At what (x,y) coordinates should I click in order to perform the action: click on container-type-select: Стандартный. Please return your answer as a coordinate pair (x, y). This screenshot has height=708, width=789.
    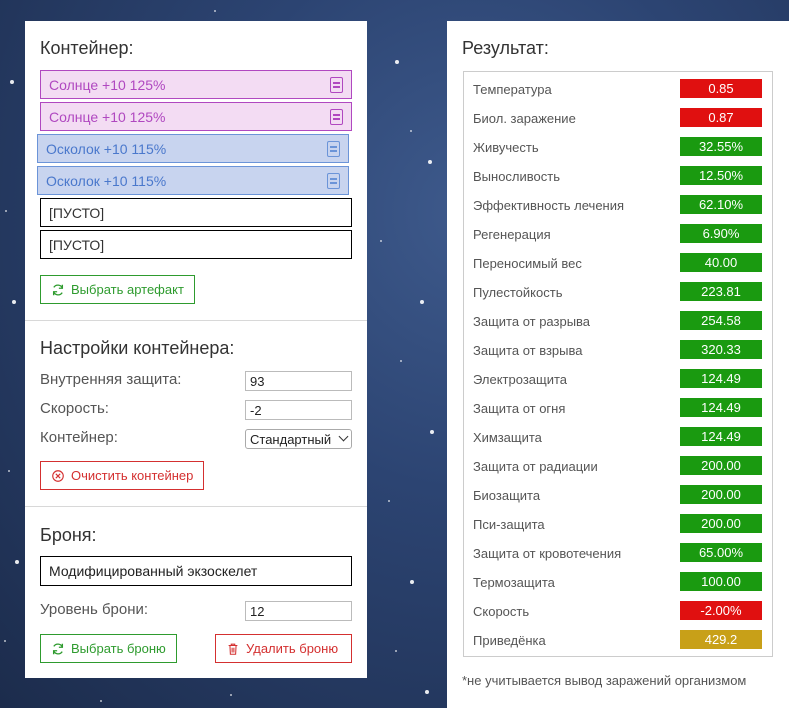
    Looking at the image, I should click on (298, 439).